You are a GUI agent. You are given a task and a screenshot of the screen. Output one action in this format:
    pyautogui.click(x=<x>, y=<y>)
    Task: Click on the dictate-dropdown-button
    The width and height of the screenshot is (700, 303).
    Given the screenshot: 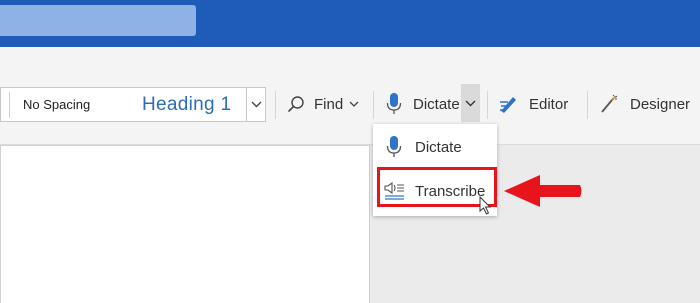 What is the action you would take?
    pyautogui.click(x=470, y=103)
    